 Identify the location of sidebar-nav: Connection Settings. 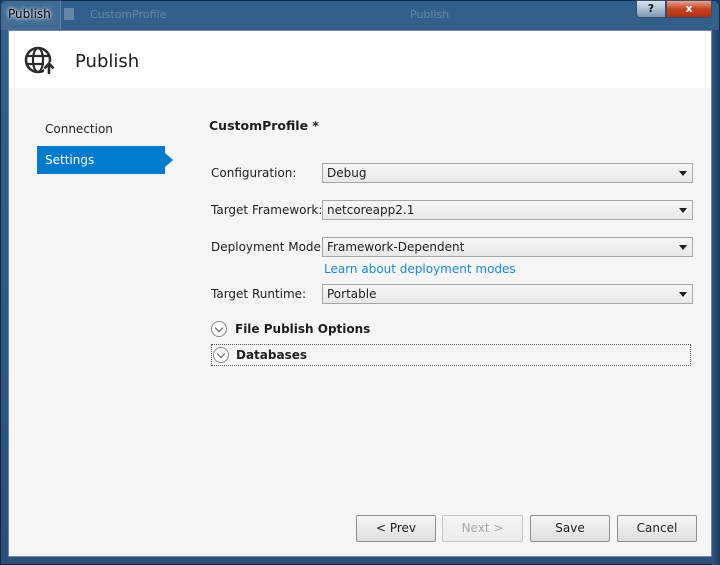
(105, 146).